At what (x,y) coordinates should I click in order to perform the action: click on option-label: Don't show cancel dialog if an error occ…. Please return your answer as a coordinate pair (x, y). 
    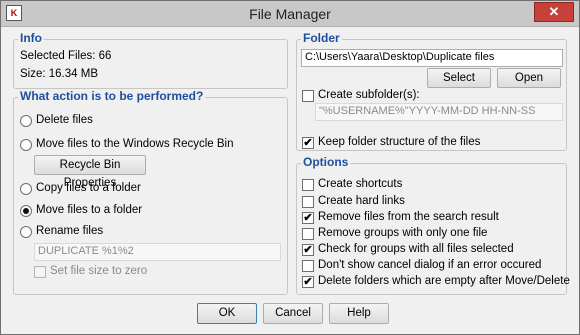
    Looking at the image, I should click on (429, 265).